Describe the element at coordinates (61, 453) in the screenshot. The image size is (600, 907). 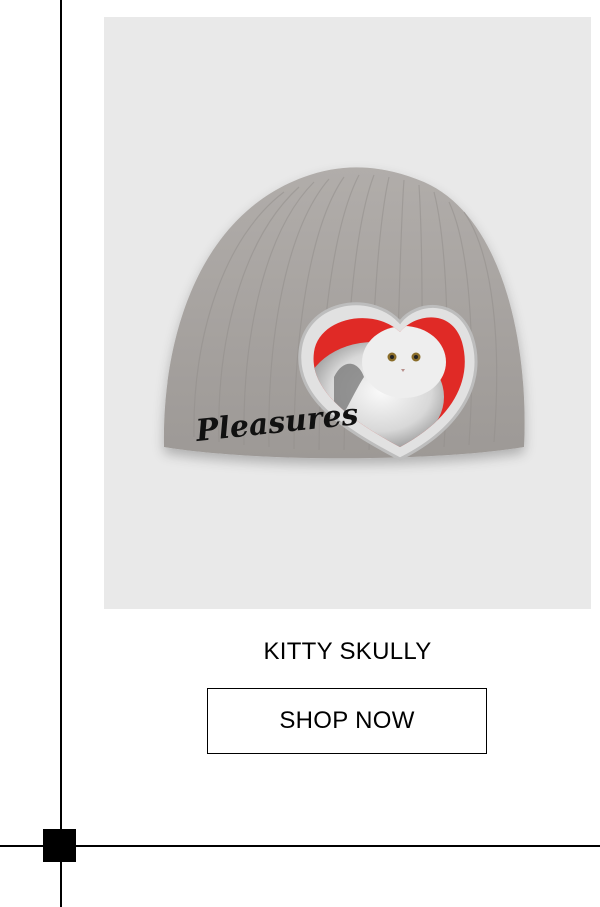
I see `vertical-divider-line` at that location.